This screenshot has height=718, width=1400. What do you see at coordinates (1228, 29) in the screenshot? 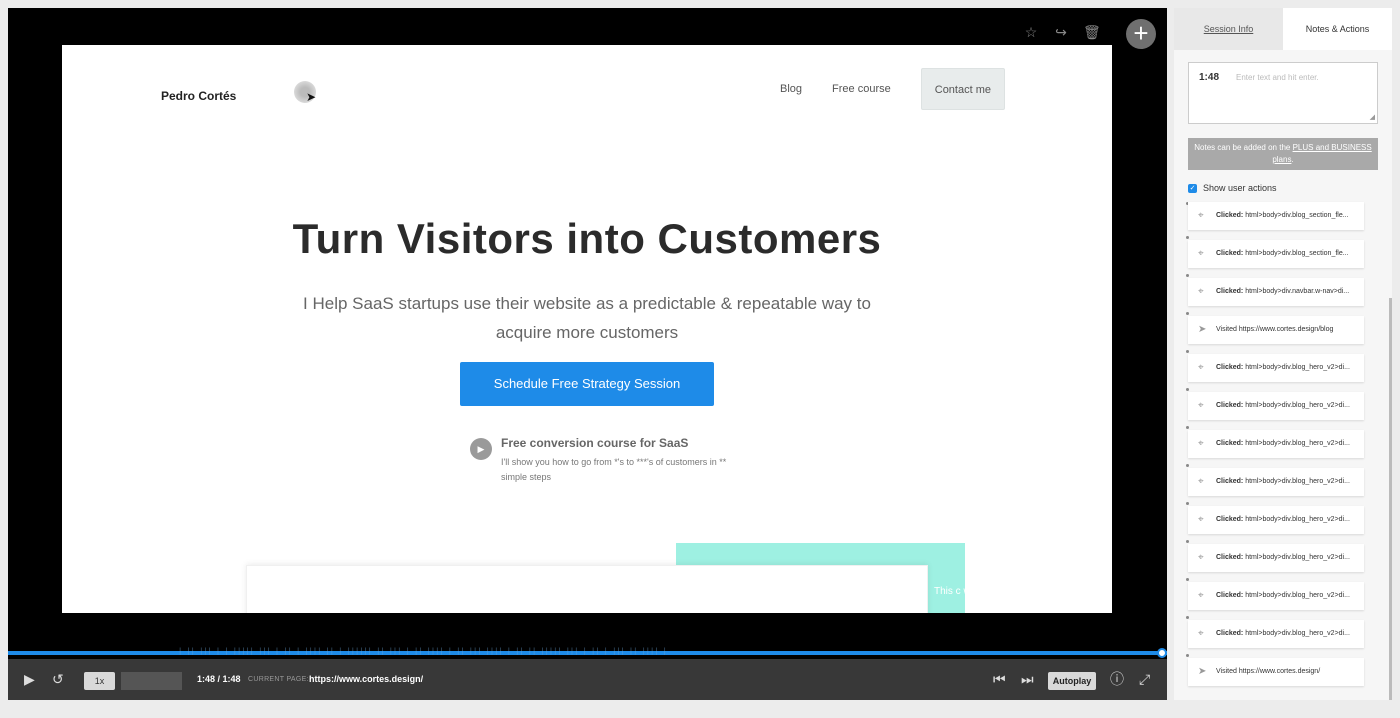
I see `tab-session-info: Session Info` at bounding box center [1228, 29].